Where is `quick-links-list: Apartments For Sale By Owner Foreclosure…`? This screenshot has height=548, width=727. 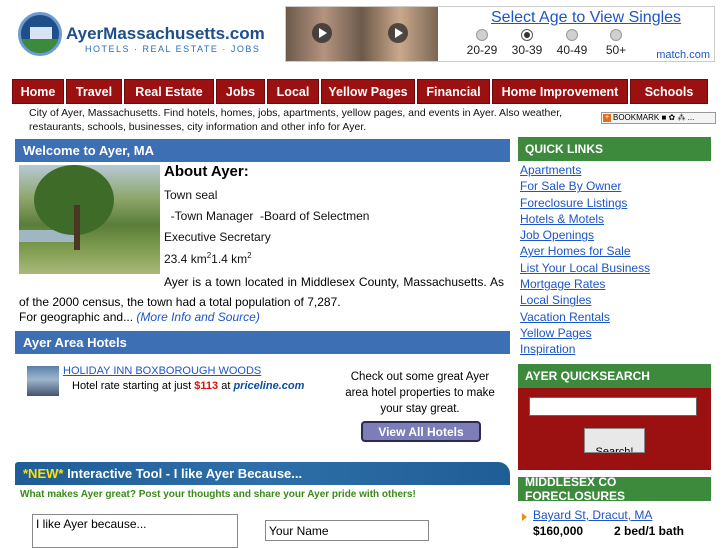
quick-links-list: Apartments For Sale By Owner Foreclosure… is located at coordinates (585, 261).